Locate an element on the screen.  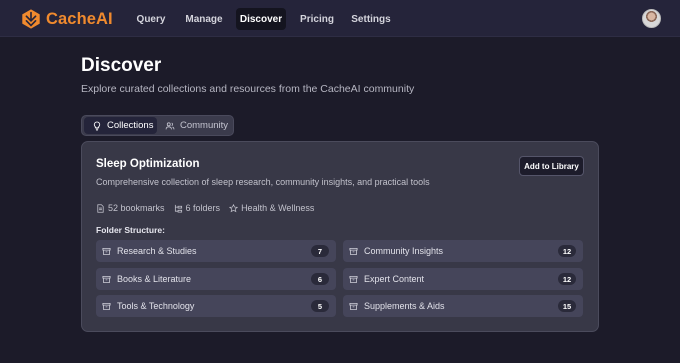
bookmarks-stat: 52 bookmarks is located at coordinates (130, 208).